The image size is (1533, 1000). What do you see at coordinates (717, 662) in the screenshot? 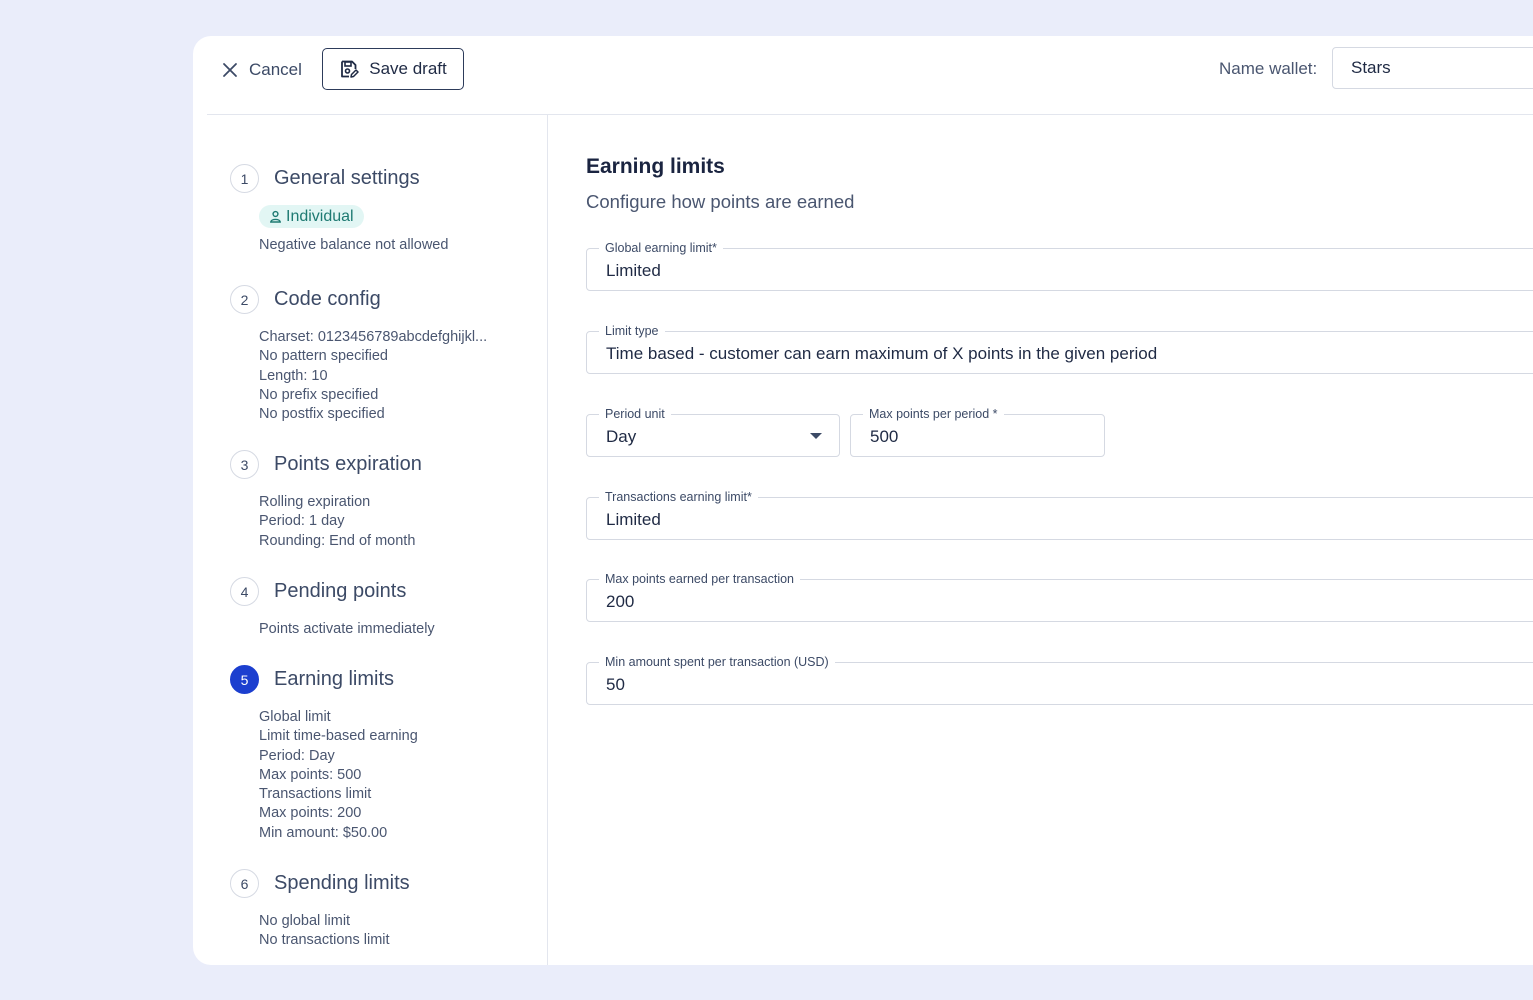
I see `field-label: Min amount spent per transaction (USD)` at bounding box center [717, 662].